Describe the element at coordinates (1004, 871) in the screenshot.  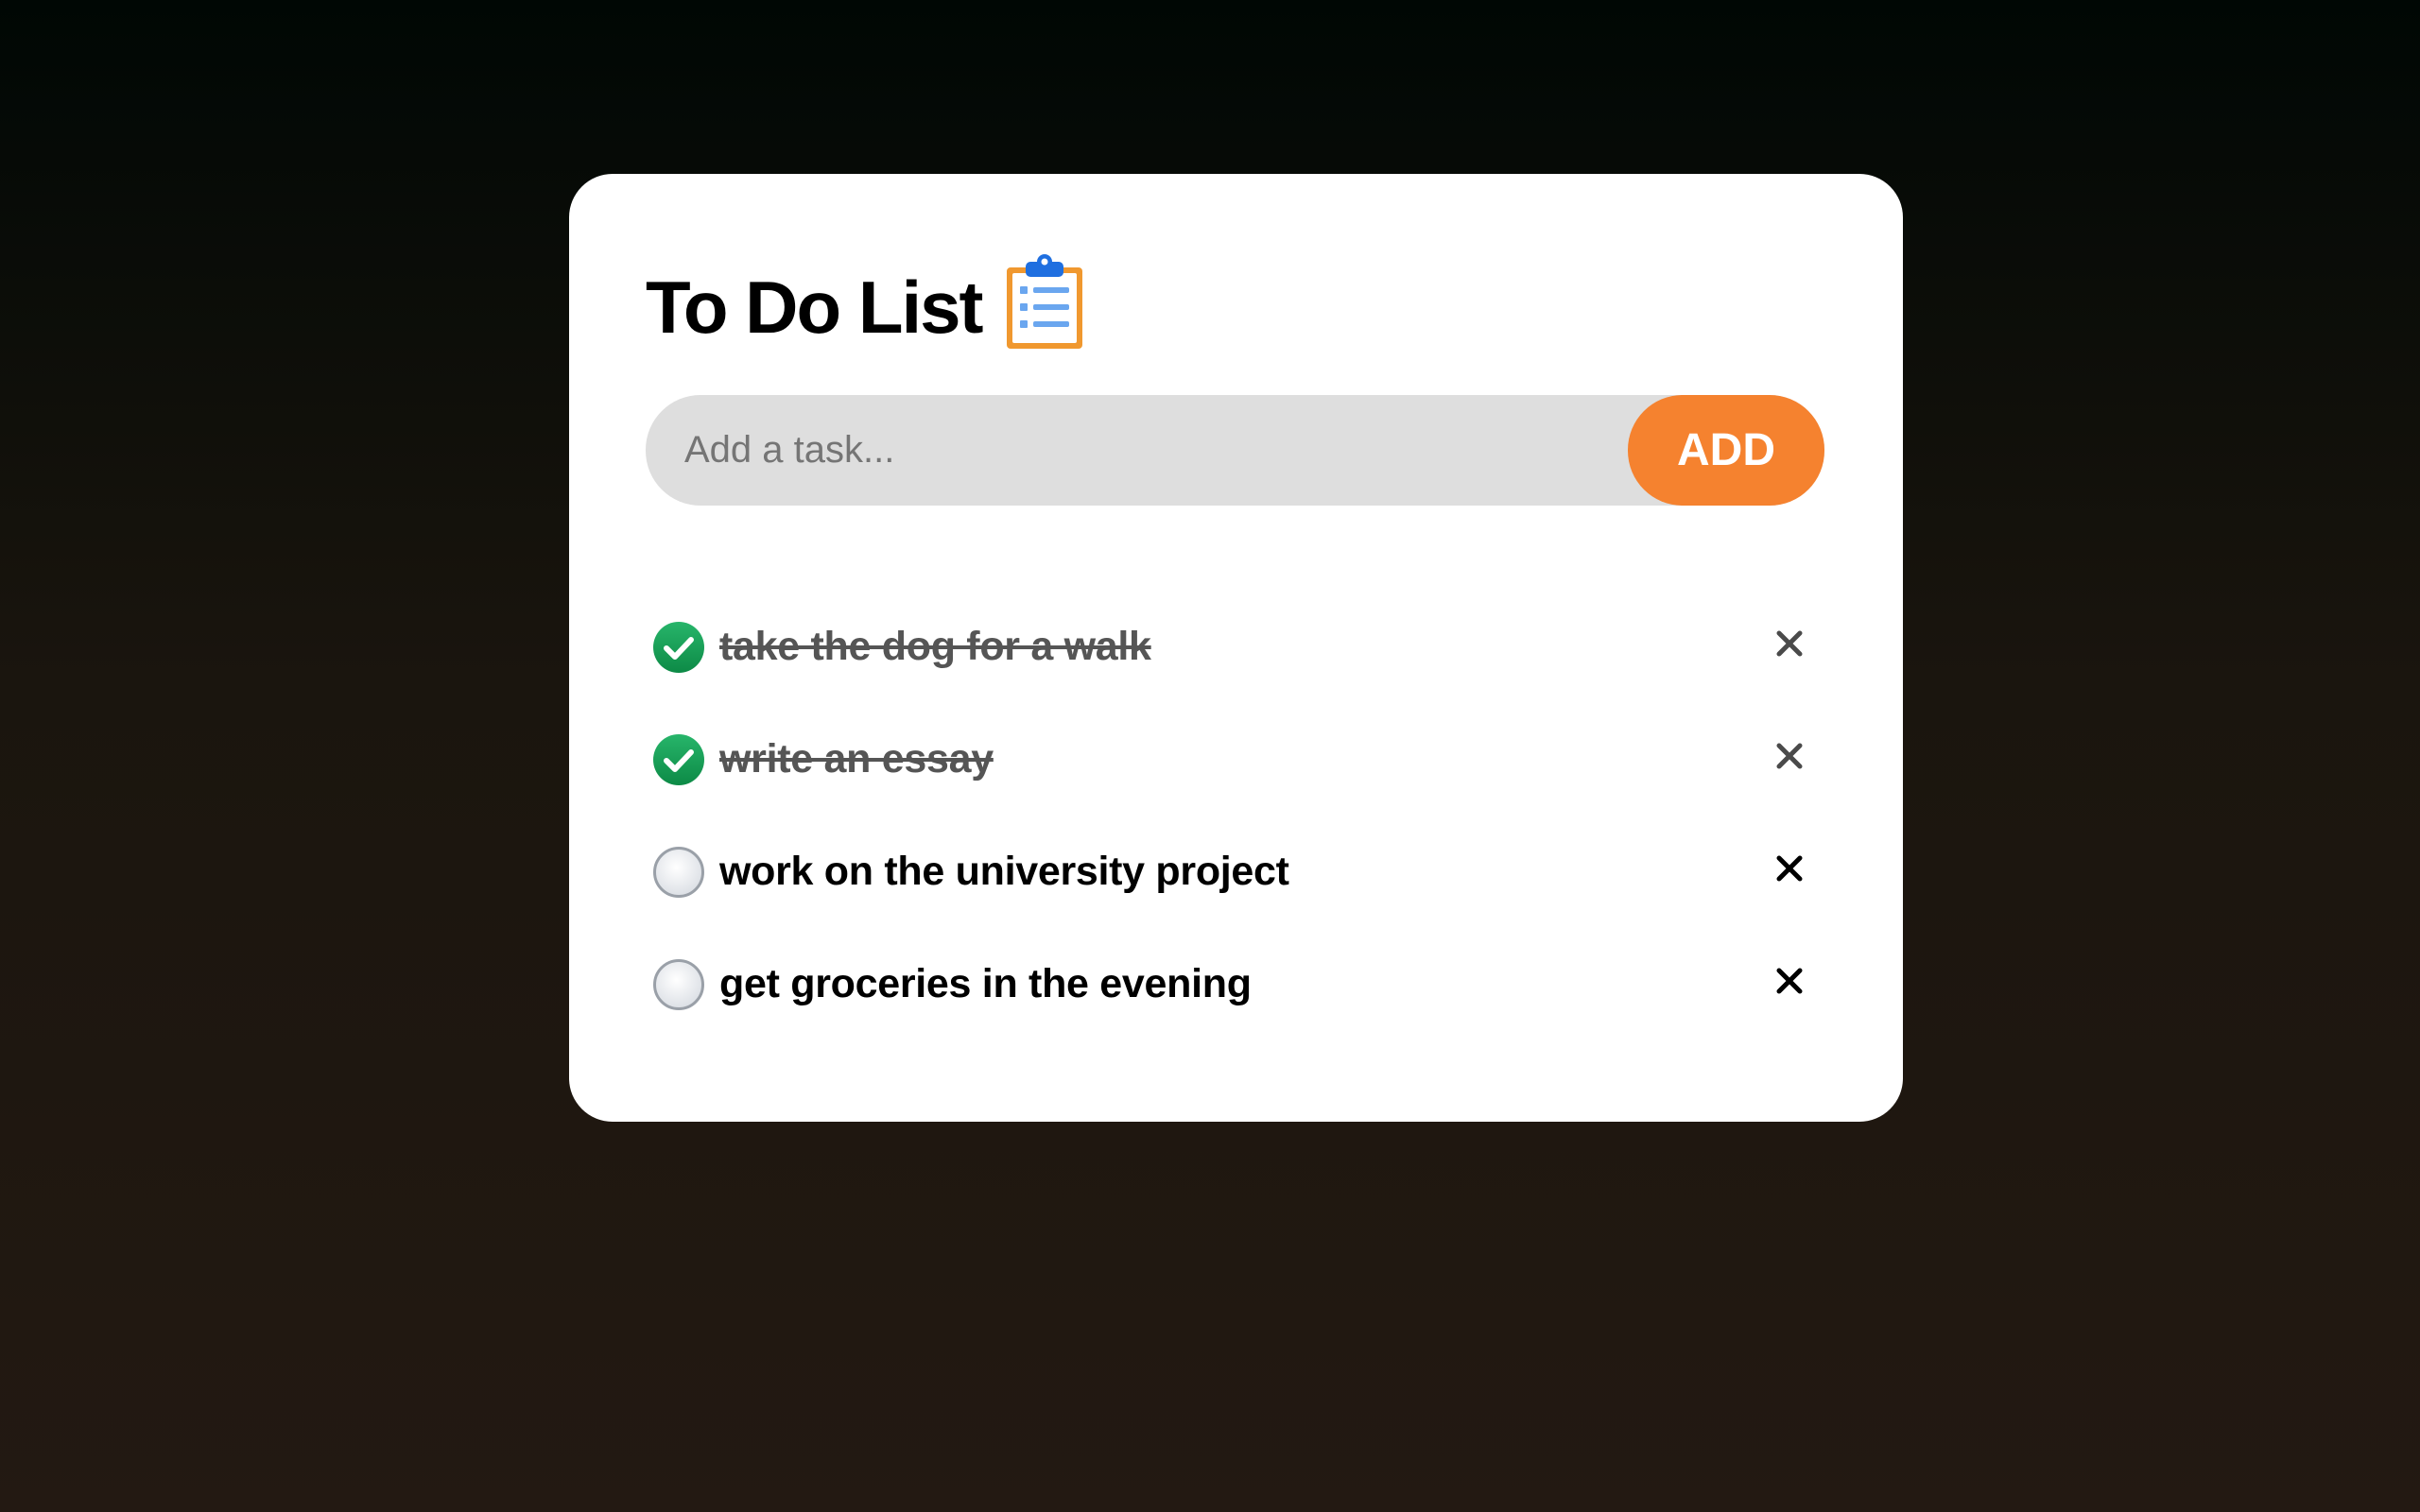
I see `task-text: work on the university project` at that location.